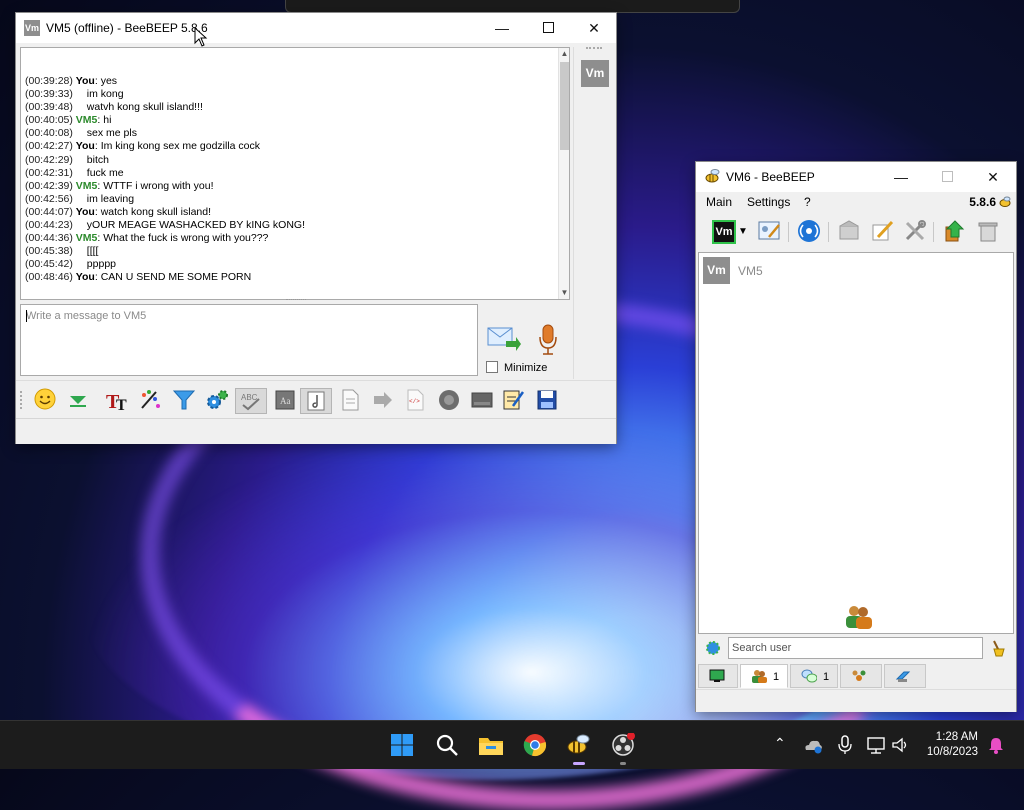 This screenshot has width=1024, height=810. Describe the element at coordinates (45, 401) in the screenshot. I see `emoticon-button` at that location.